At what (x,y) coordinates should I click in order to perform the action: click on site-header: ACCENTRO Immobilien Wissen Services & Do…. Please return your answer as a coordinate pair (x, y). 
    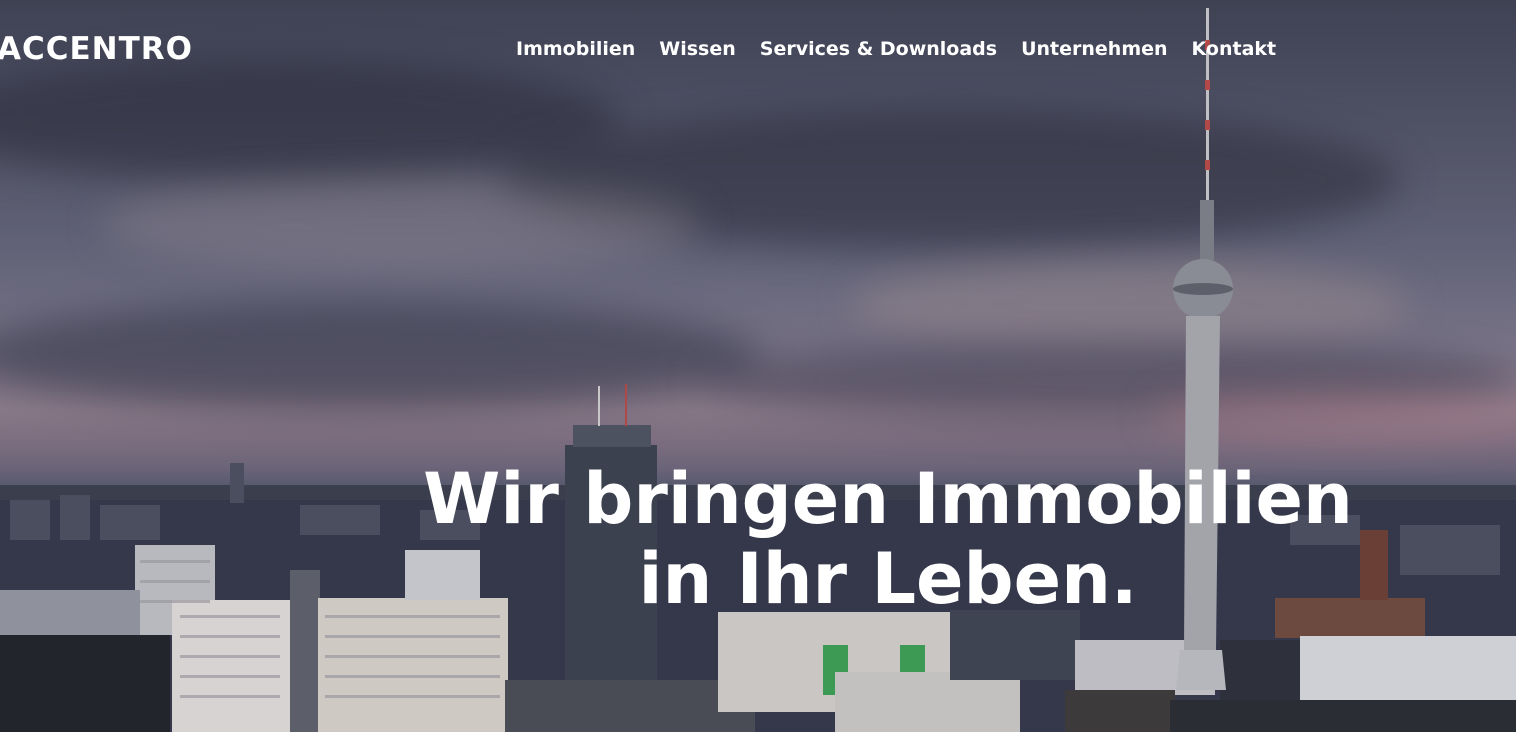
    Looking at the image, I should click on (758, 49).